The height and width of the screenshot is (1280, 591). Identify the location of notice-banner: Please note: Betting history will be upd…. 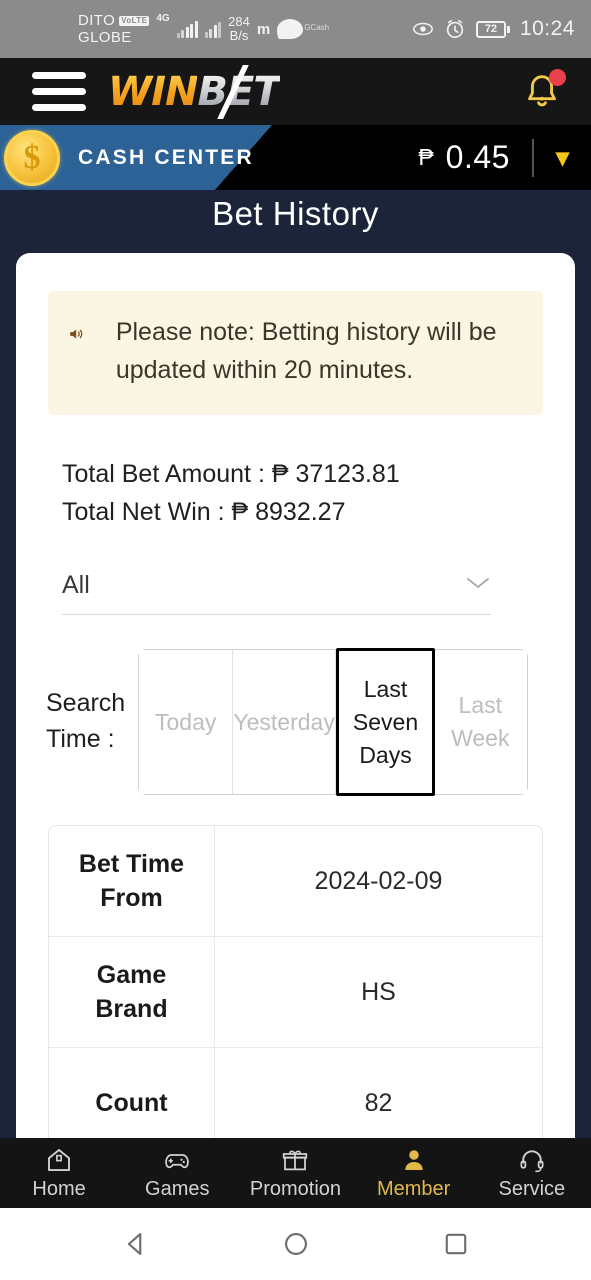
(295, 353).